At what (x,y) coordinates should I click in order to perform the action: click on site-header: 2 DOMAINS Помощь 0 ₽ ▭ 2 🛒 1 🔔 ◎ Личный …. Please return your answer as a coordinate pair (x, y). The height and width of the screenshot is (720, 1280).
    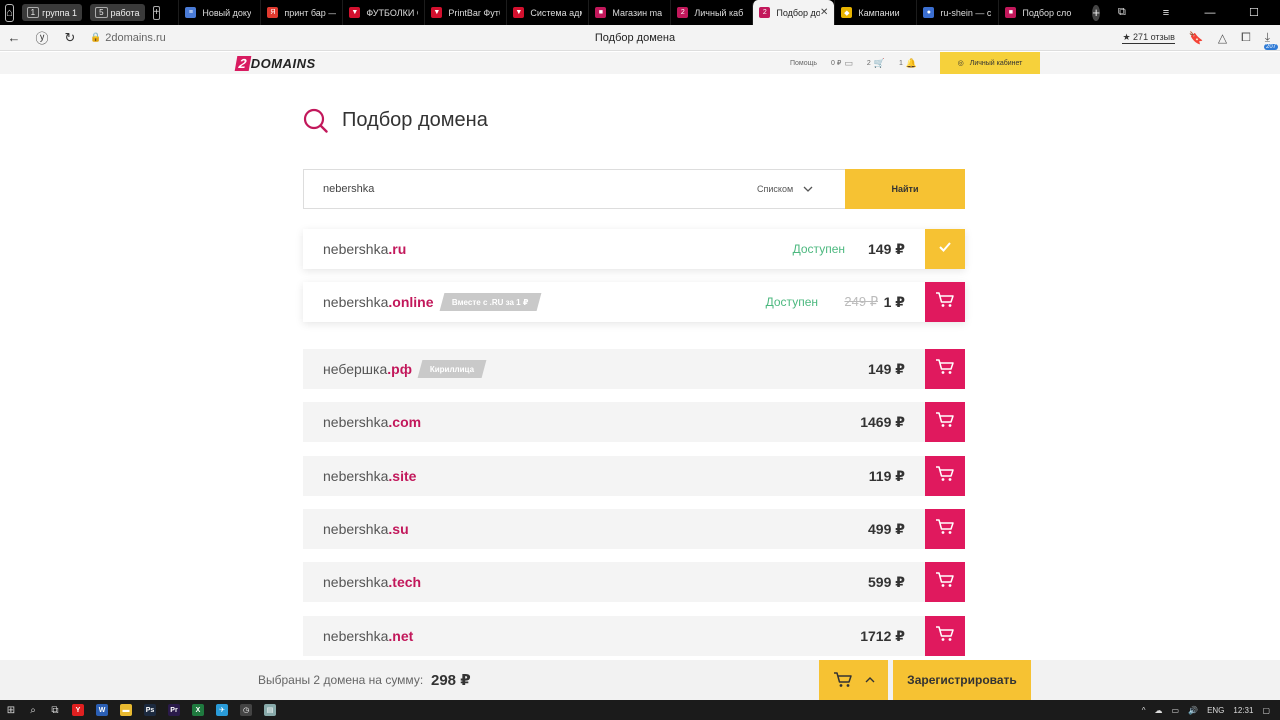
    Looking at the image, I should click on (640, 63).